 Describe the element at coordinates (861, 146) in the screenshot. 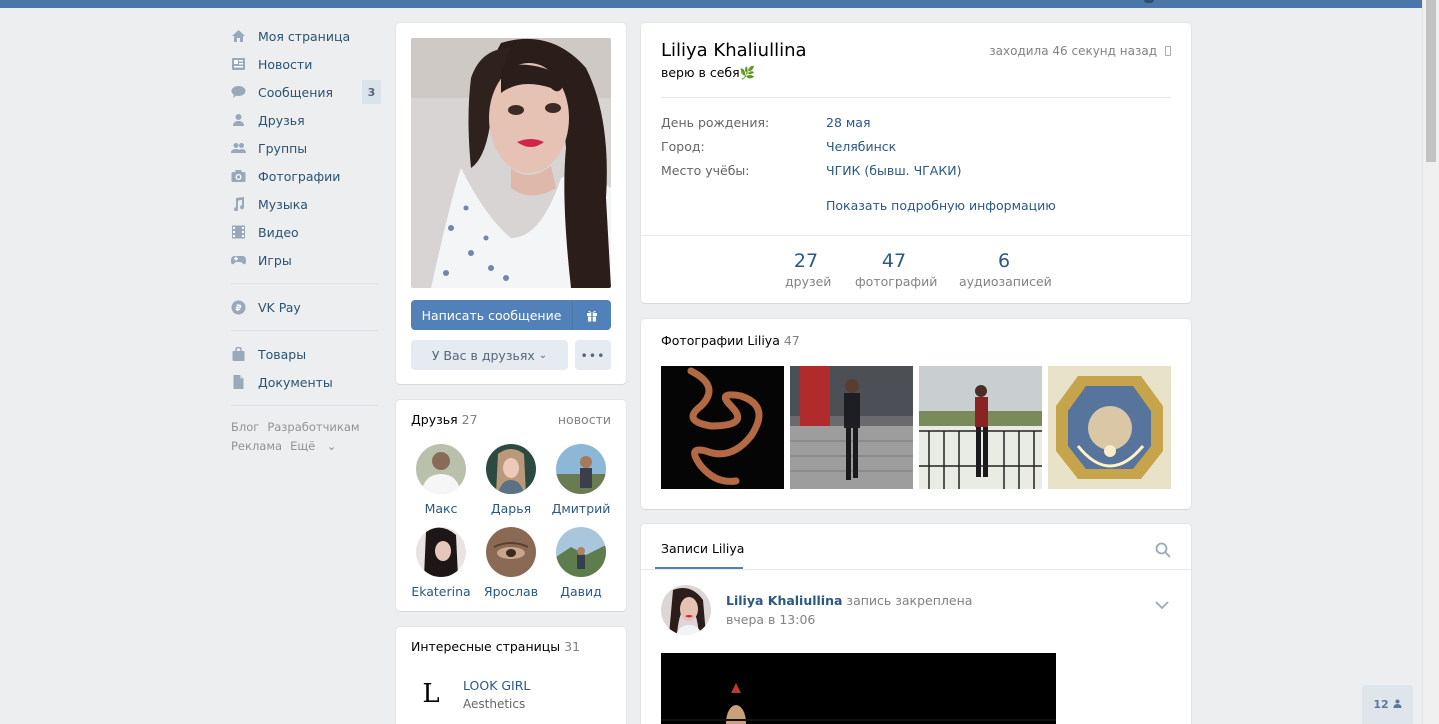

I see `city-value: Челябинск` at that location.